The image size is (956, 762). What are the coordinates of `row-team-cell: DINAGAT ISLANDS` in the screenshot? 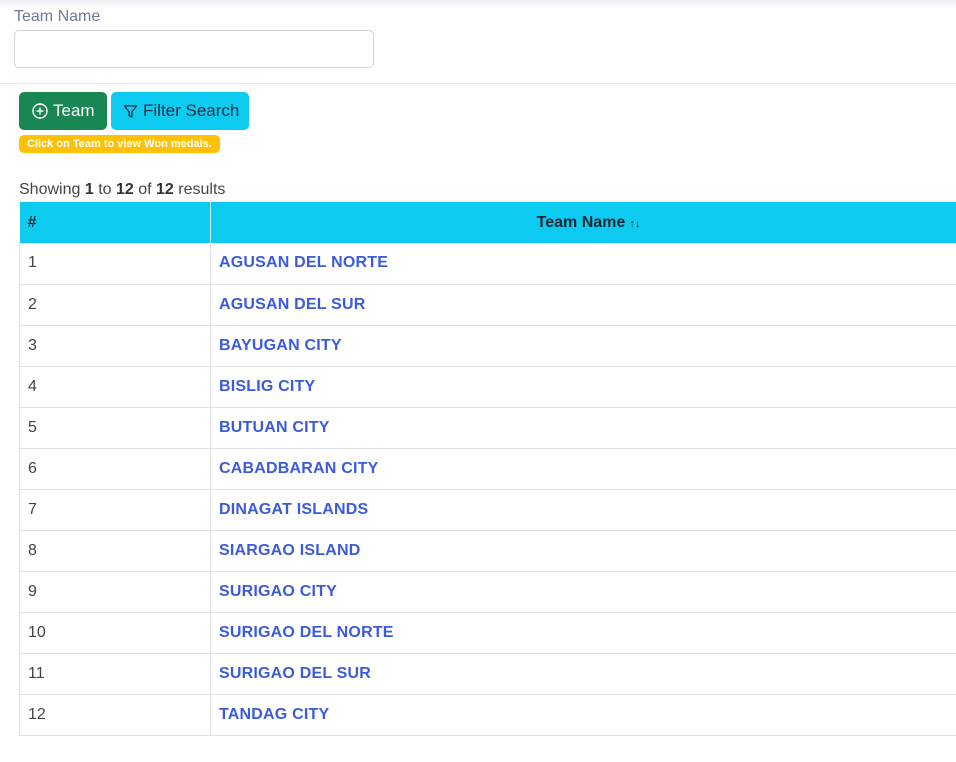 It's located at (583, 510).